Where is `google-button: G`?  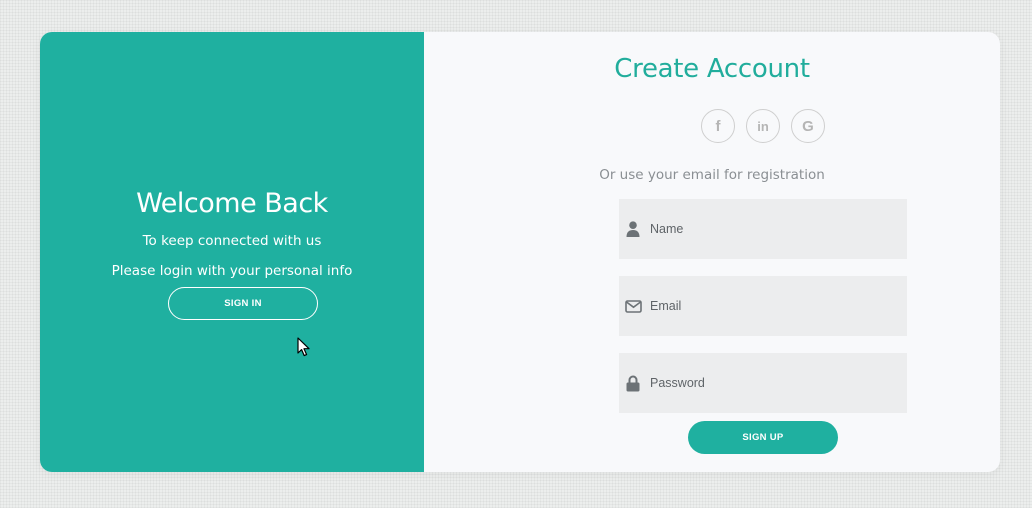
google-button: G is located at coordinates (808, 126).